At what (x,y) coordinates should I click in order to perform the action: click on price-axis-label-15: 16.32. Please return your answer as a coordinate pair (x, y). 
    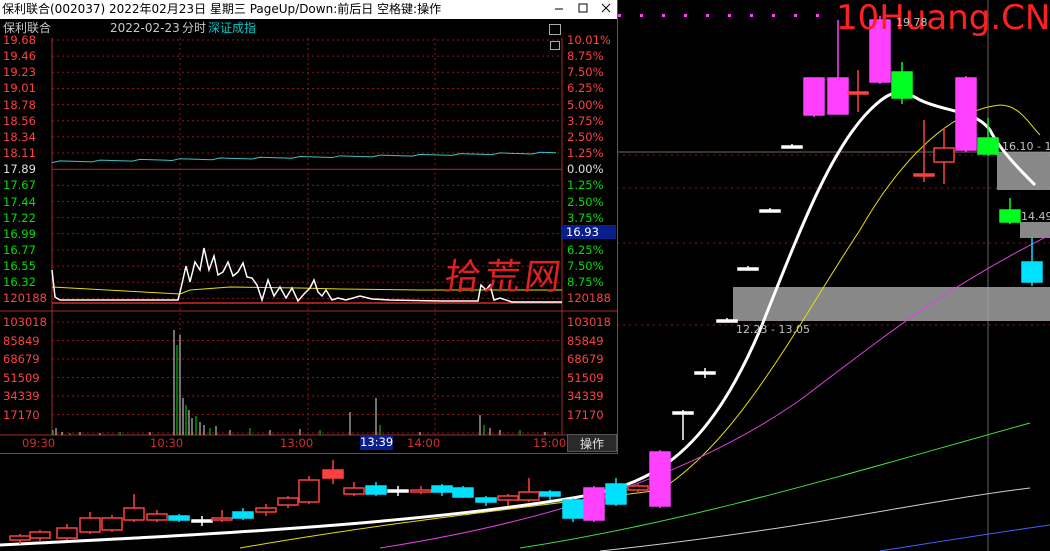
    Looking at the image, I should click on (19, 282).